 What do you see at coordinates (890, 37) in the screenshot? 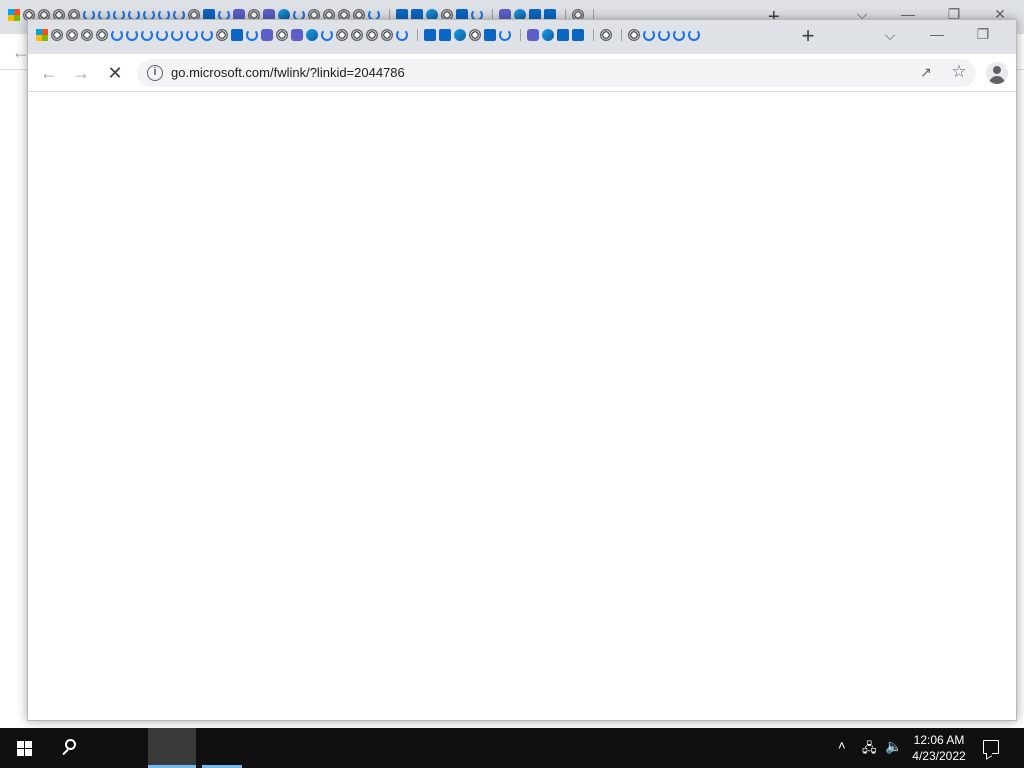
I see `tab-search-icon: ⌵` at bounding box center [890, 37].